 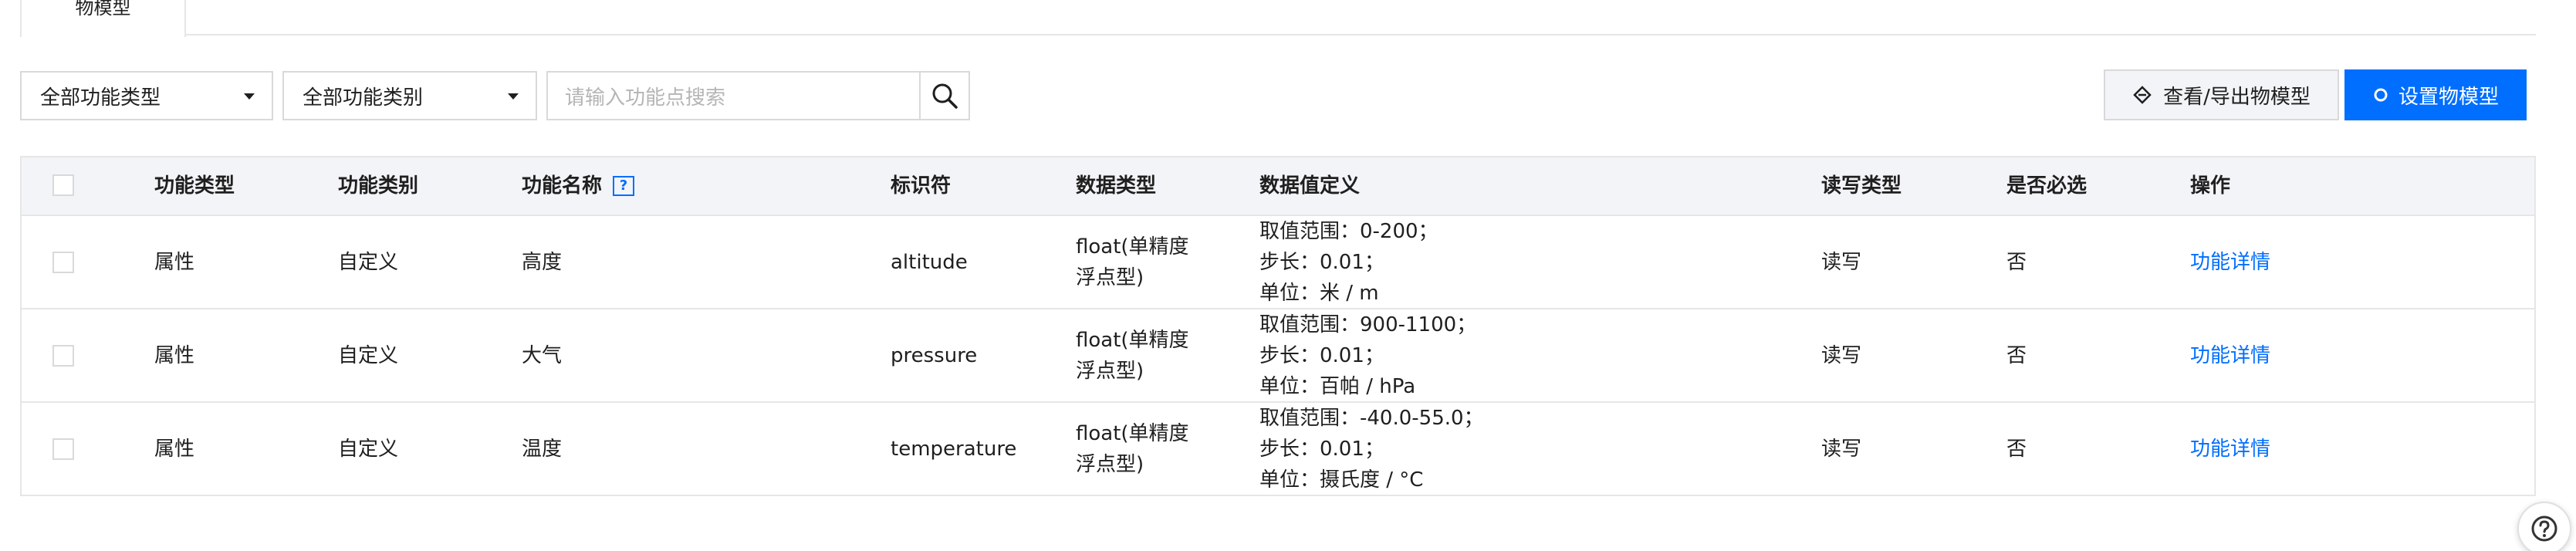 What do you see at coordinates (1348, 231) in the screenshot?
I see `definition-range: 取值范围：0-200；` at bounding box center [1348, 231].